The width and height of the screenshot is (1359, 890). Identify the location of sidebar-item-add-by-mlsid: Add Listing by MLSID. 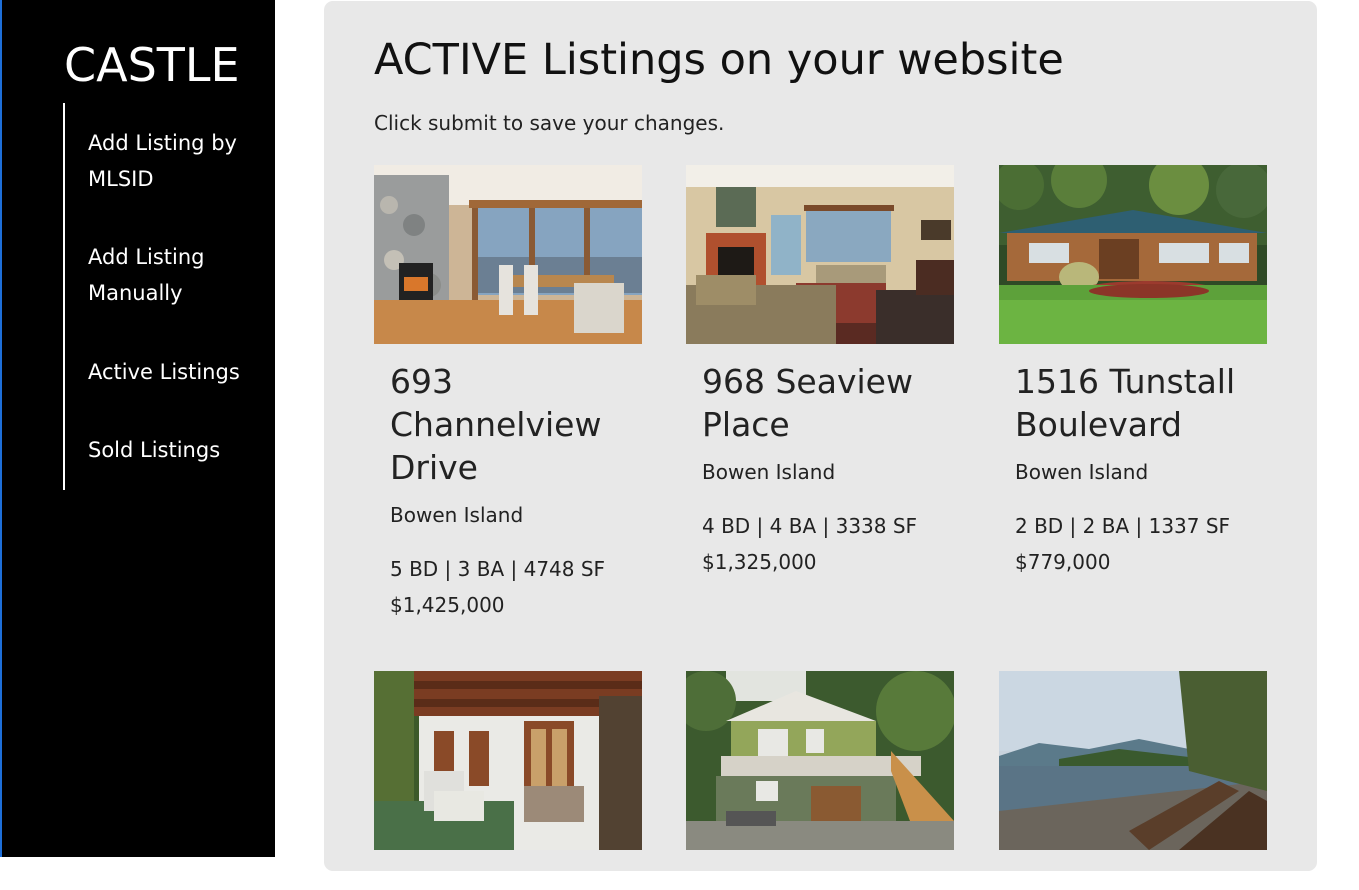
(173, 161).